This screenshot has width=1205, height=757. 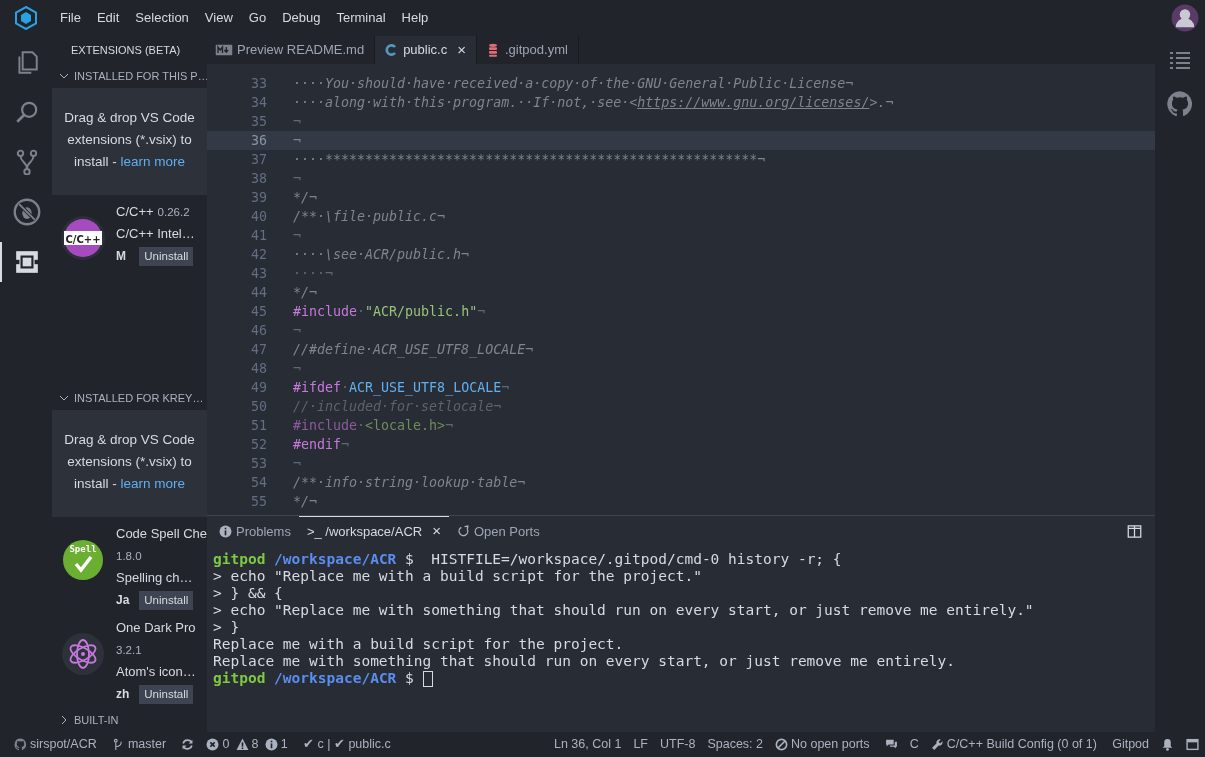 I want to click on editor-tab: public.c ×, so click(x=426, y=50).